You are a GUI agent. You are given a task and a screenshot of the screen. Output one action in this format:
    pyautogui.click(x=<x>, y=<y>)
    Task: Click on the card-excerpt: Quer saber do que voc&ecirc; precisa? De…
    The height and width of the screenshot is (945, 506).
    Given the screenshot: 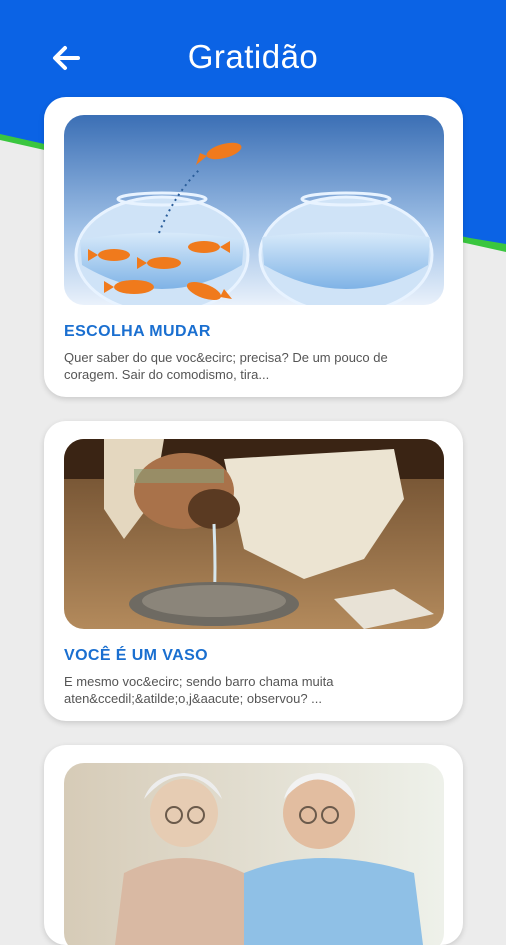 What is the action you would take?
    pyautogui.click(x=226, y=366)
    